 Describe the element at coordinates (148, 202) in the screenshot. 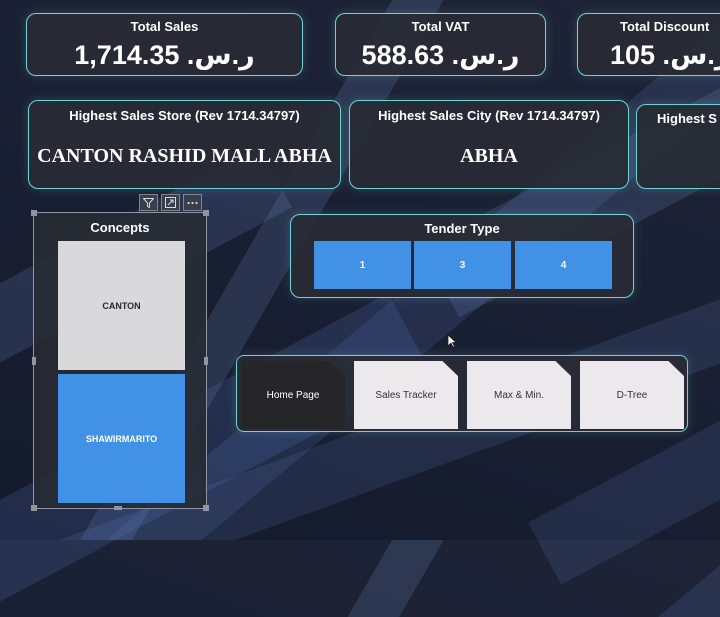

I see `filter-icon` at that location.